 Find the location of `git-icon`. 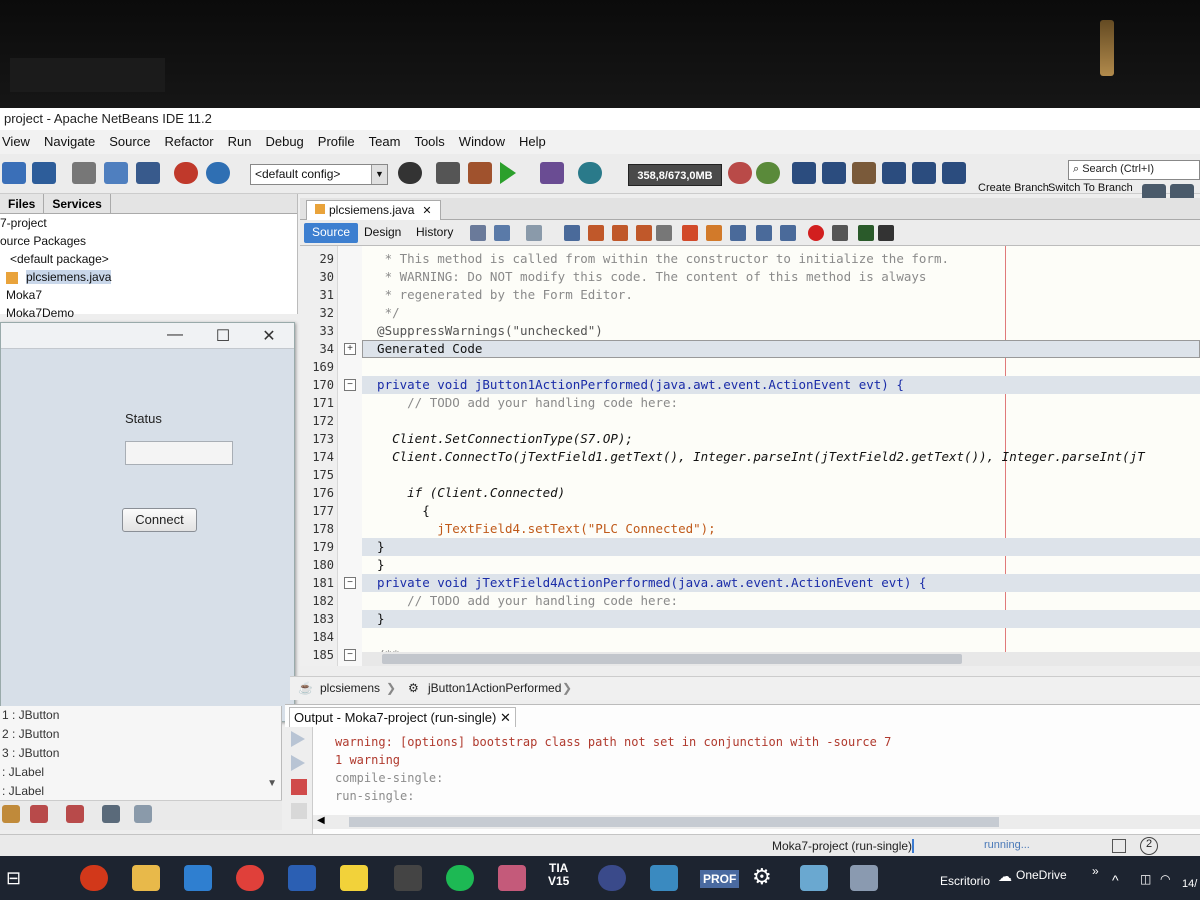

git-icon is located at coordinates (768, 173).